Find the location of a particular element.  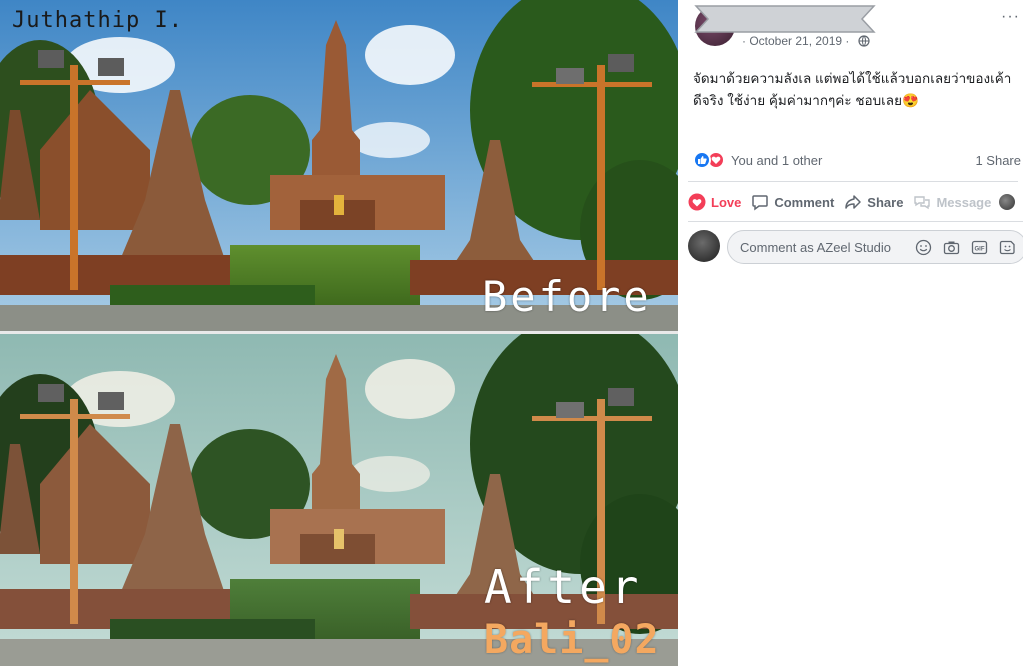

post-action-bar: Love Comment Share Message is located at coordinates (855, 202).